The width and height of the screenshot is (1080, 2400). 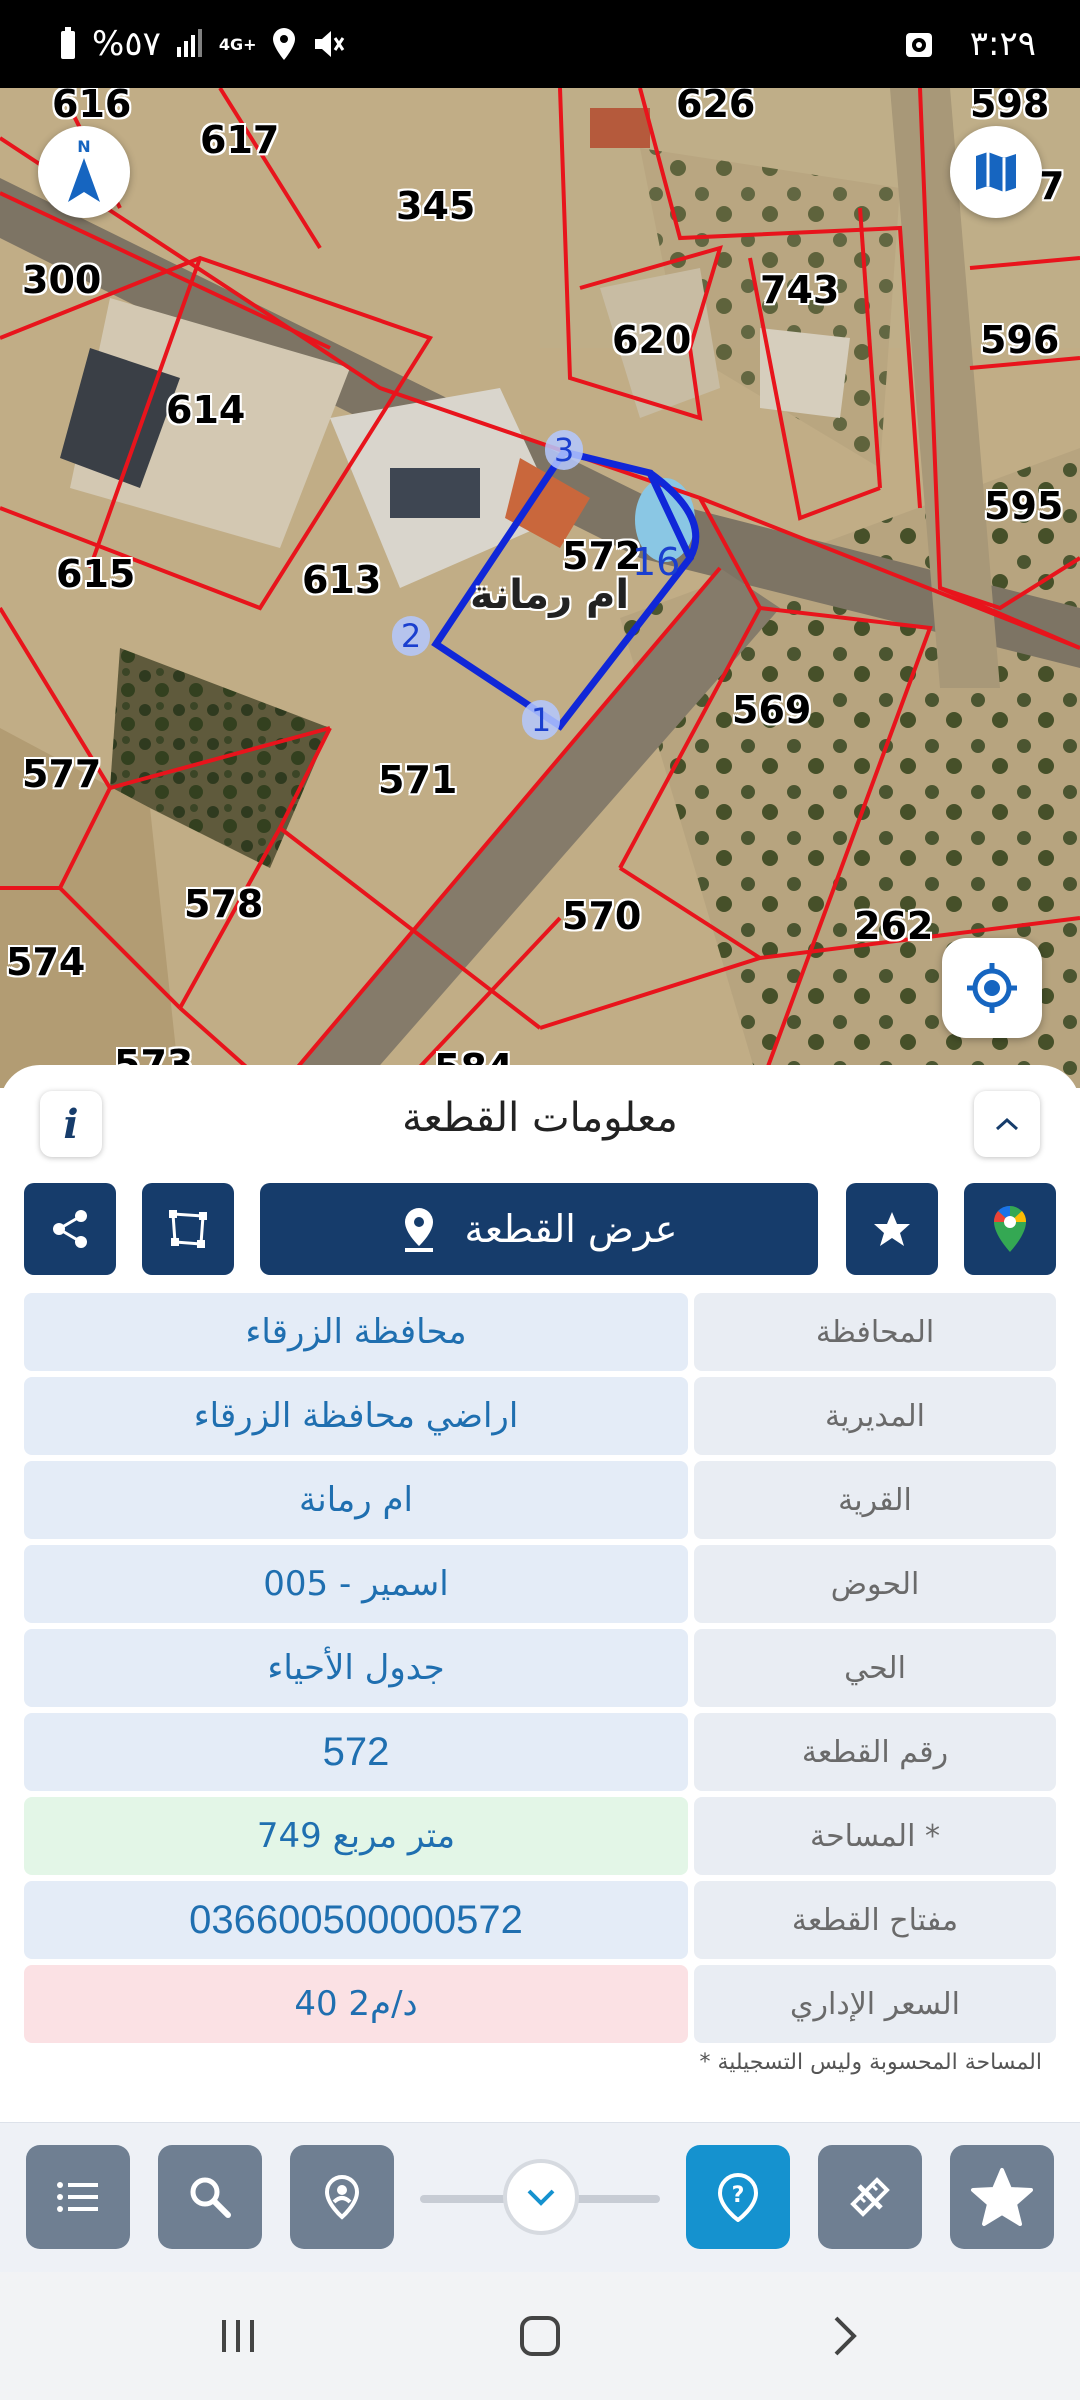 I want to click on action-bar: عرض القطعة, so click(x=540, y=1229).